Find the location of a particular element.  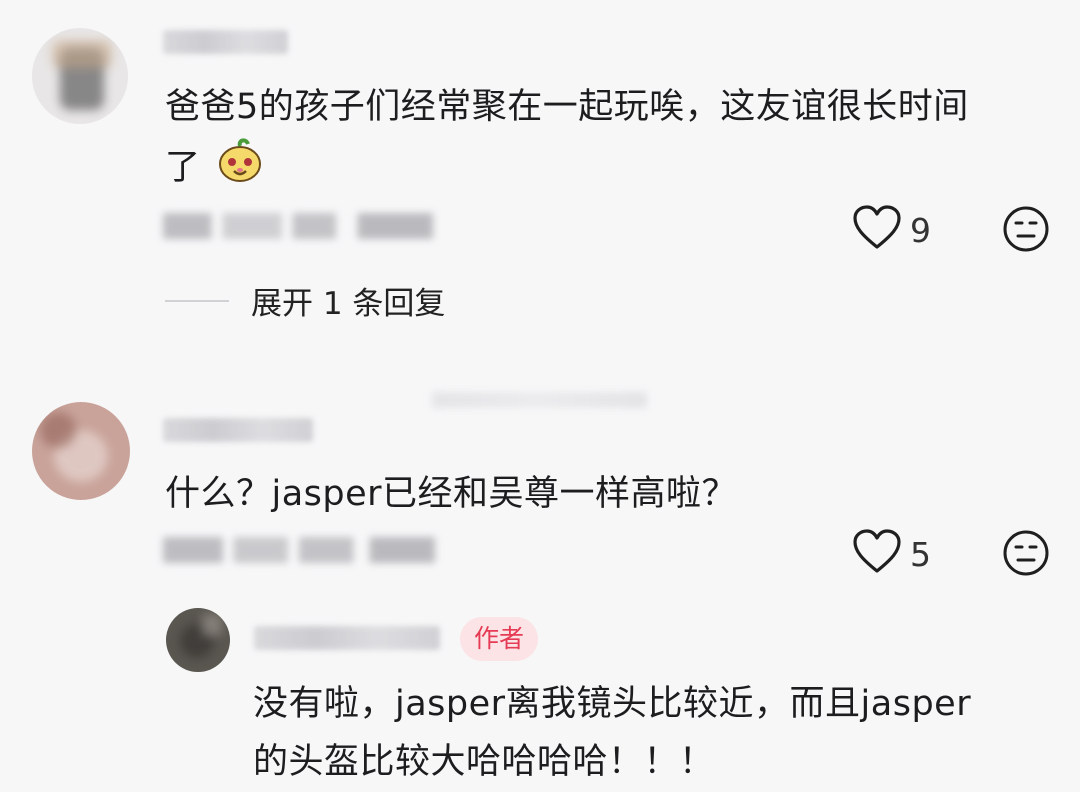

like-count: 5 is located at coordinates (920, 554).